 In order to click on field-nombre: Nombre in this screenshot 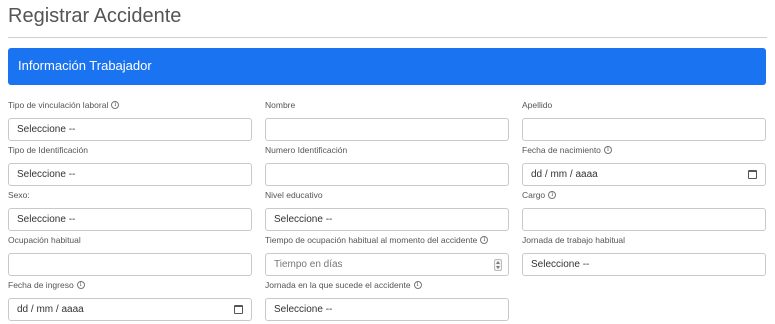, I will do `click(387, 120)`.